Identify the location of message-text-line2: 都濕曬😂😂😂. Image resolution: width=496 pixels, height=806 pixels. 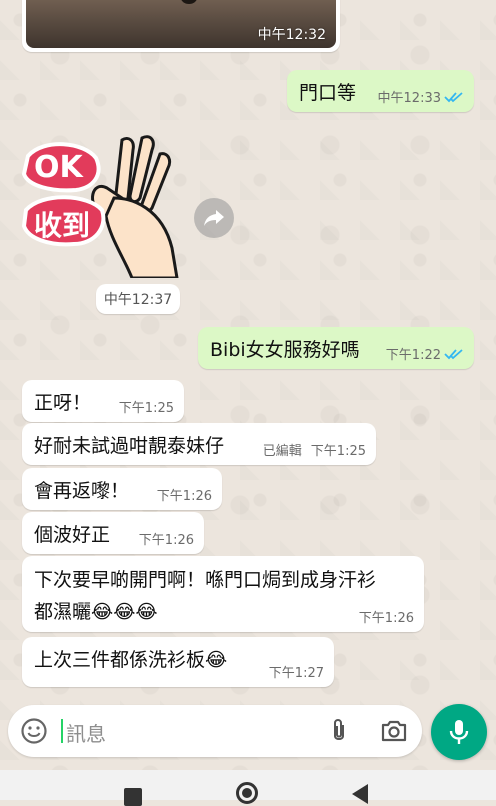
(96, 612).